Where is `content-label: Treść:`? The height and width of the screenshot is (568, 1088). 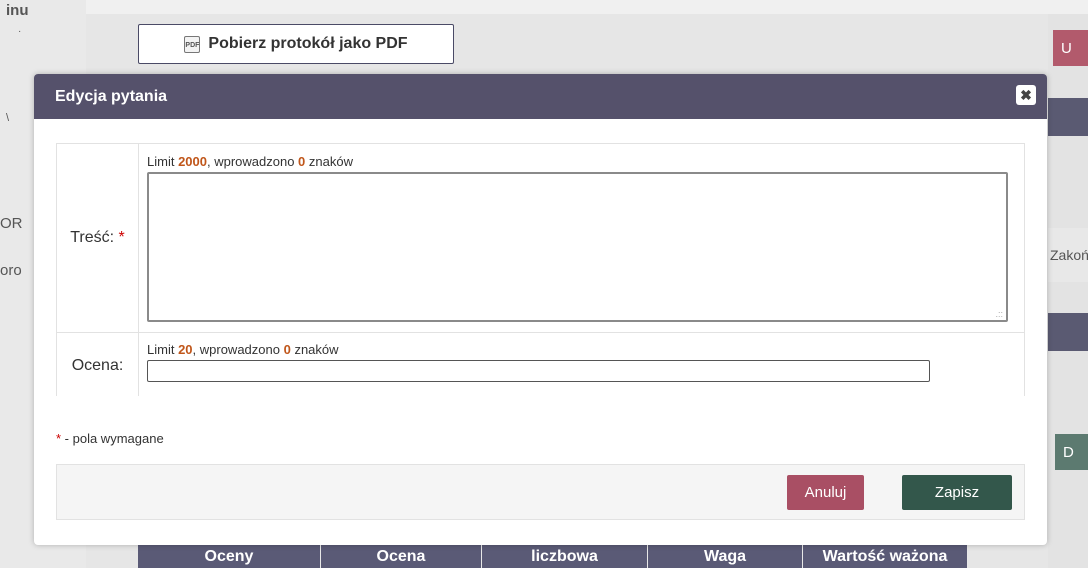
content-label: Treść: is located at coordinates (92, 237).